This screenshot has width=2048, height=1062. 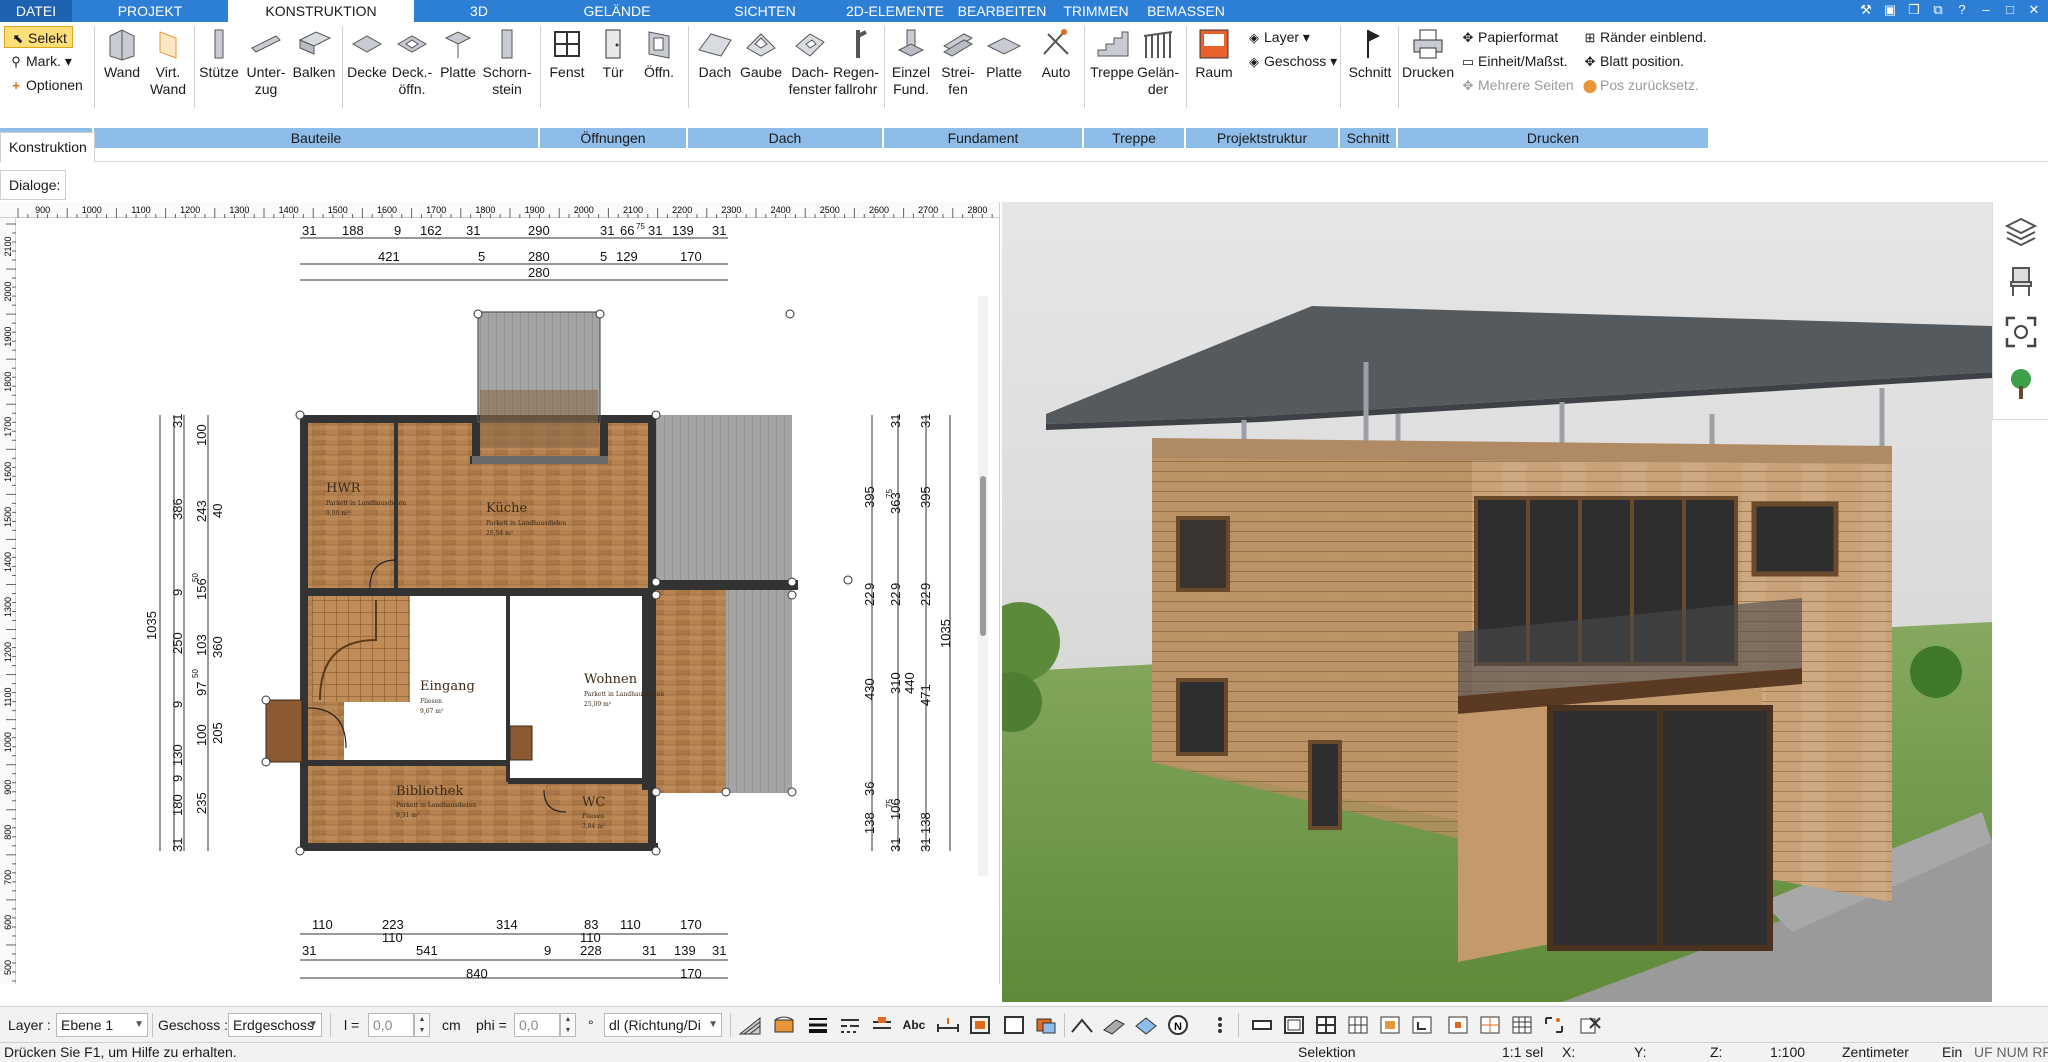 What do you see at coordinates (765, 11) in the screenshot?
I see `tab-sichten: SICHTEN` at bounding box center [765, 11].